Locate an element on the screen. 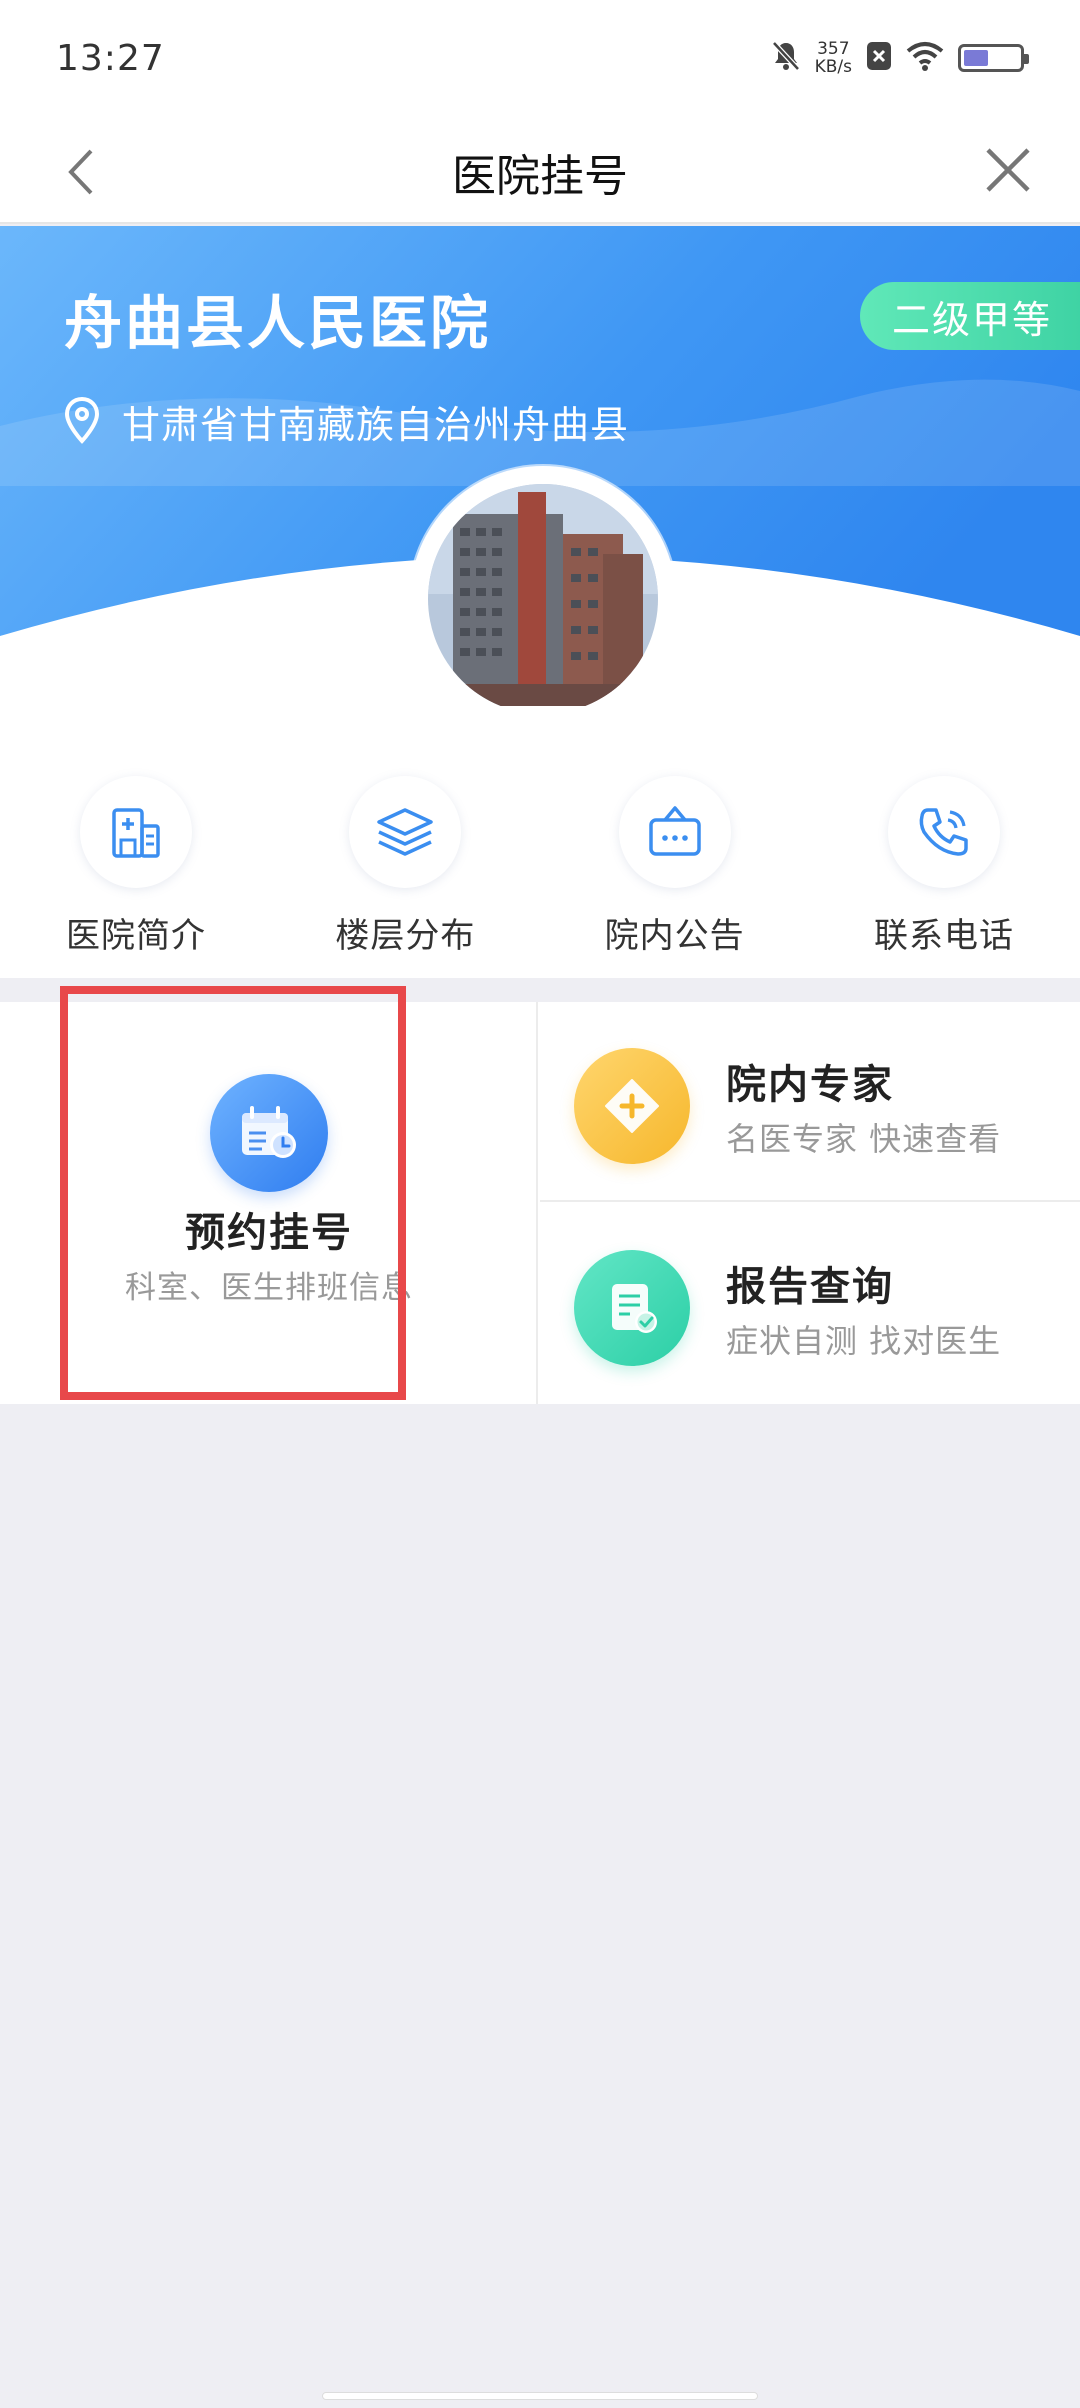 This screenshot has height=2408, width=1080. home-indicator is located at coordinates (540, 2396).